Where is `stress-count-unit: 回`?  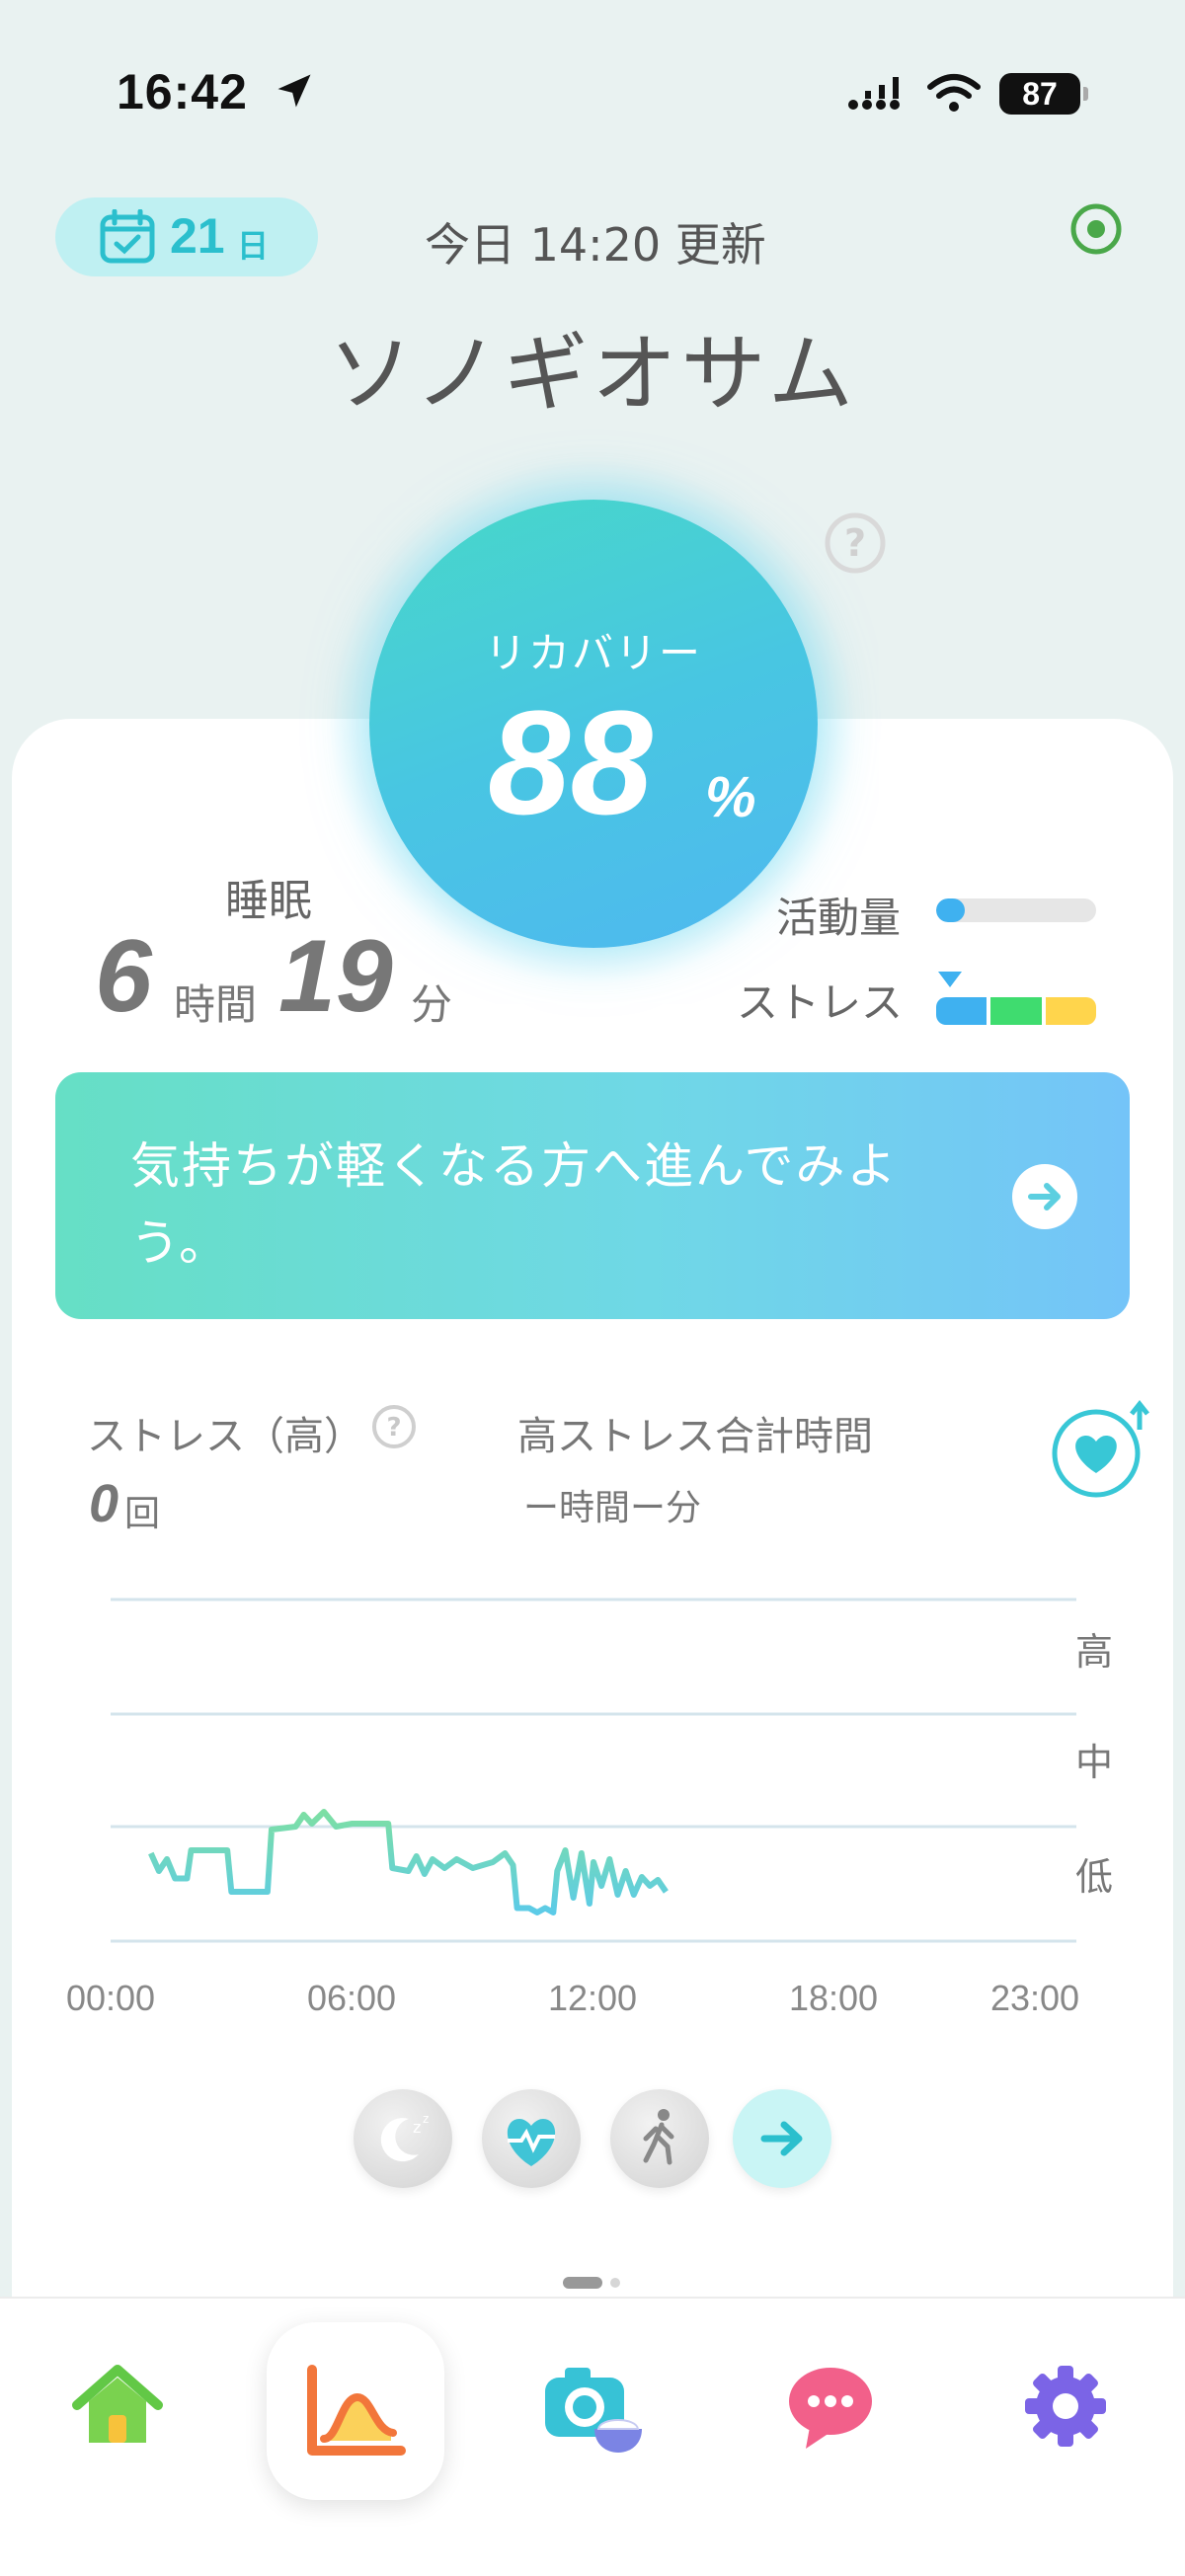
stress-count-unit: 回 is located at coordinates (143, 1514).